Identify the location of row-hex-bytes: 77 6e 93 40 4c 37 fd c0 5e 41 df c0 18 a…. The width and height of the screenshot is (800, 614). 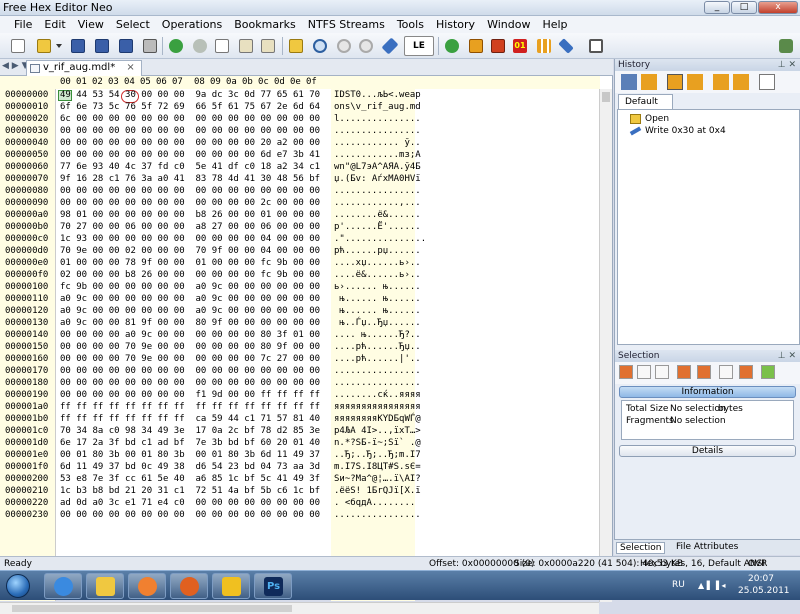
(190, 167).